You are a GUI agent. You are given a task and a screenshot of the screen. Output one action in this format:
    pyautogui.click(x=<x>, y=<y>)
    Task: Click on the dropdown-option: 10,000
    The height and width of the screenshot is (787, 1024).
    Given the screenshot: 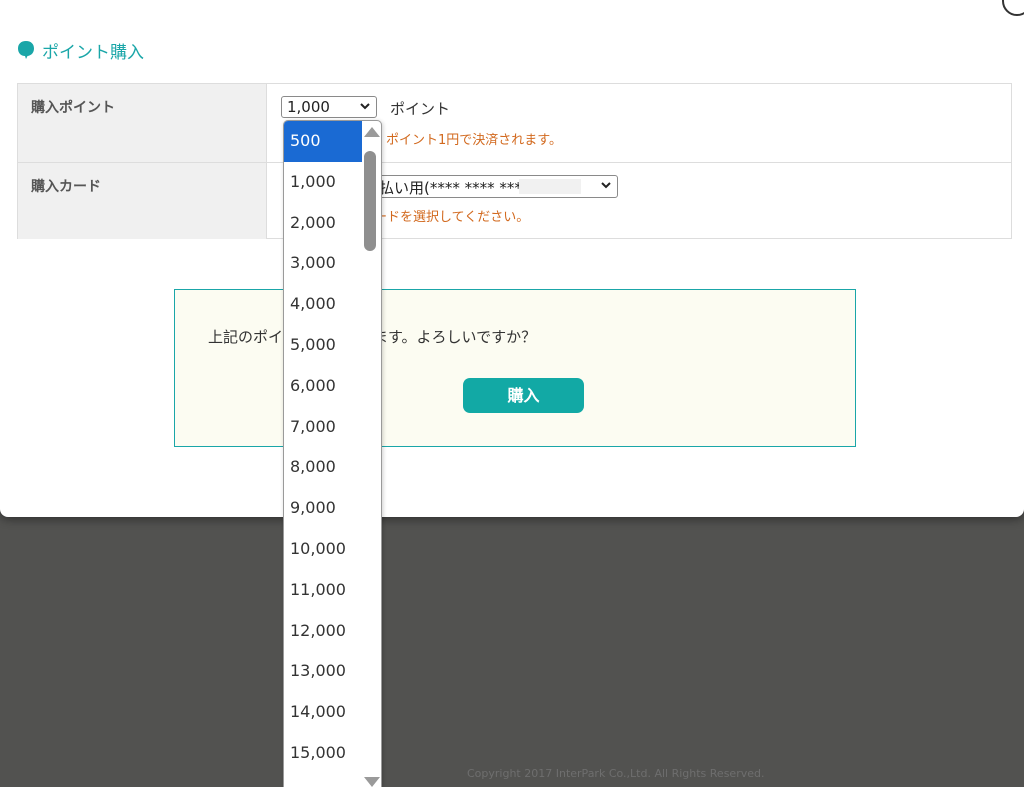 What is the action you would take?
    pyautogui.click(x=323, y=549)
    